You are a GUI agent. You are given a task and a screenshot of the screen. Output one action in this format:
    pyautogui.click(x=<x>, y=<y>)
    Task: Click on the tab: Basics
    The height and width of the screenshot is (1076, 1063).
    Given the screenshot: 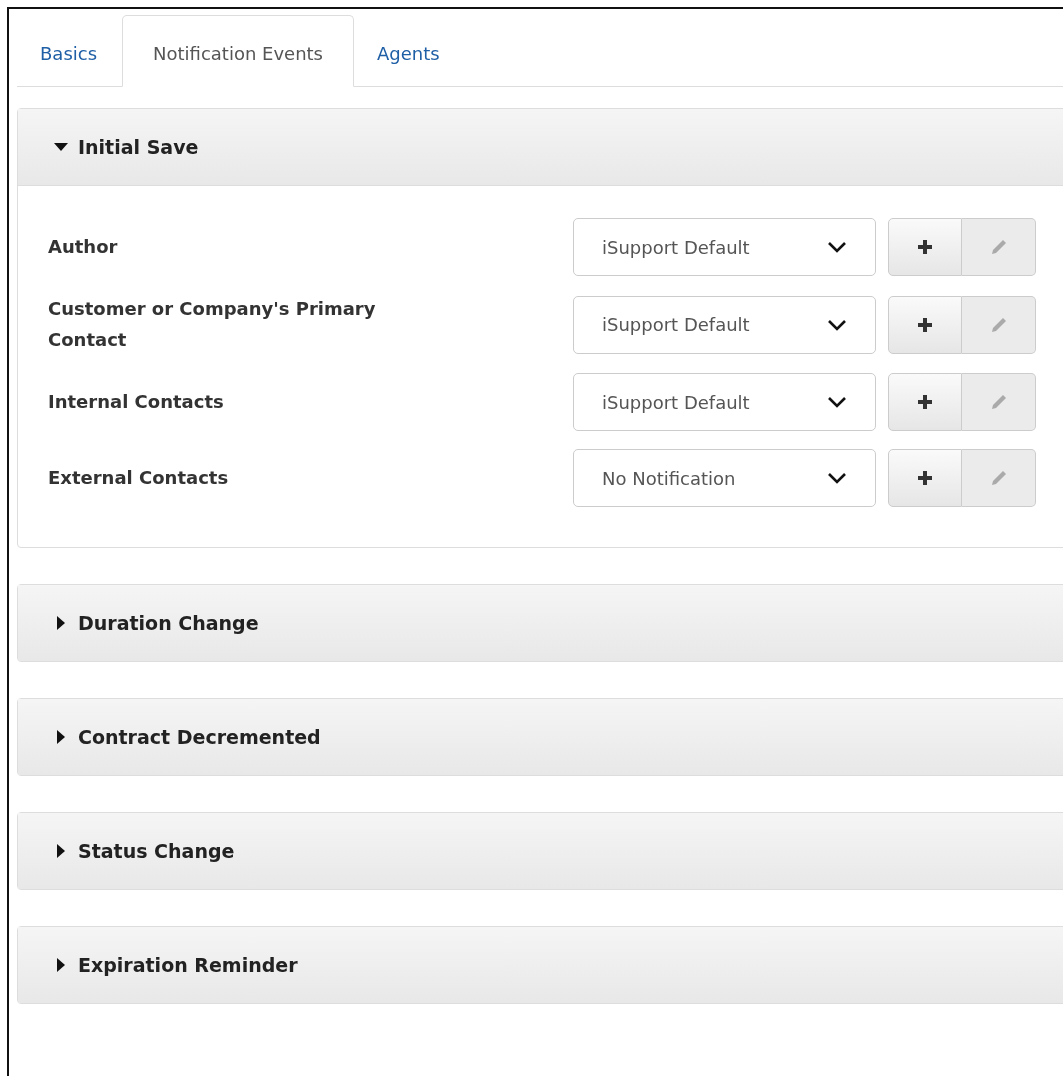 What is the action you would take?
    pyautogui.click(x=69, y=51)
    